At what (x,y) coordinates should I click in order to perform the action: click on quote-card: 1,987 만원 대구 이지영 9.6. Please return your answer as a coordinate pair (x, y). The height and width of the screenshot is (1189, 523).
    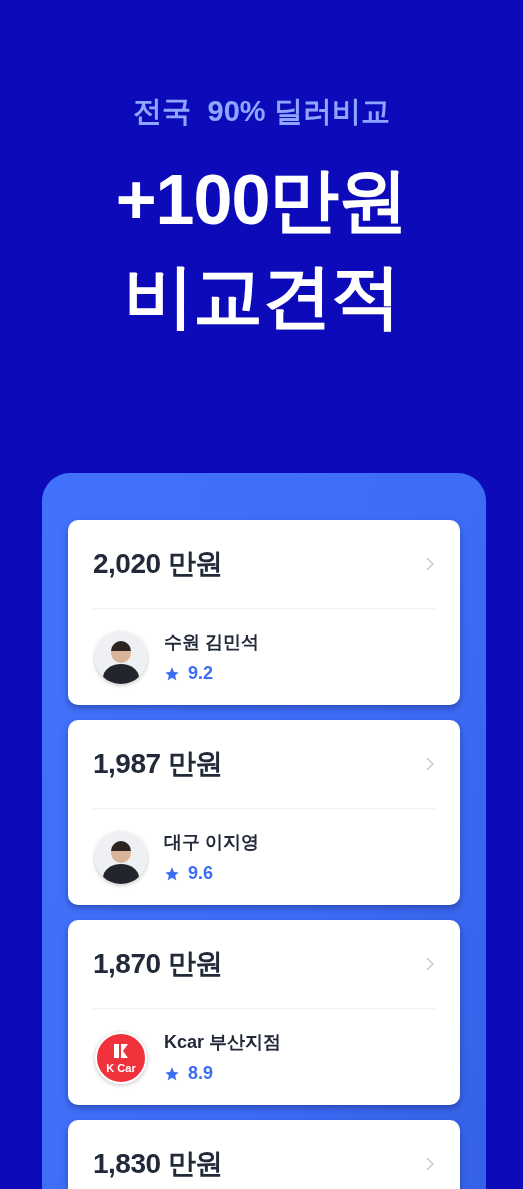
    Looking at the image, I should click on (264, 812).